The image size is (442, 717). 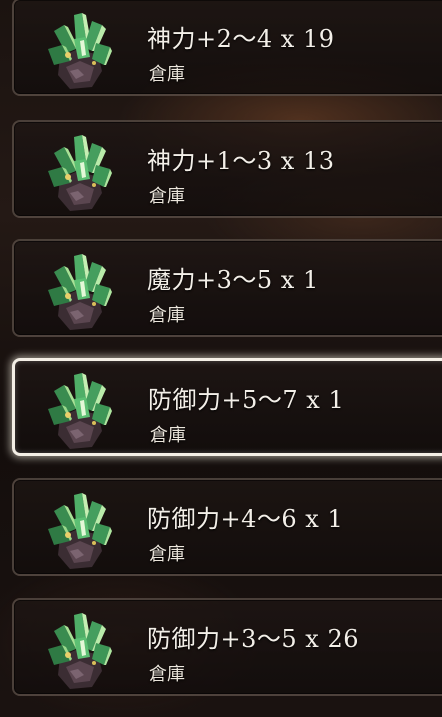 What do you see at coordinates (253, 639) in the screenshot?
I see `material-name: 防御力+3〜5 x 26` at bounding box center [253, 639].